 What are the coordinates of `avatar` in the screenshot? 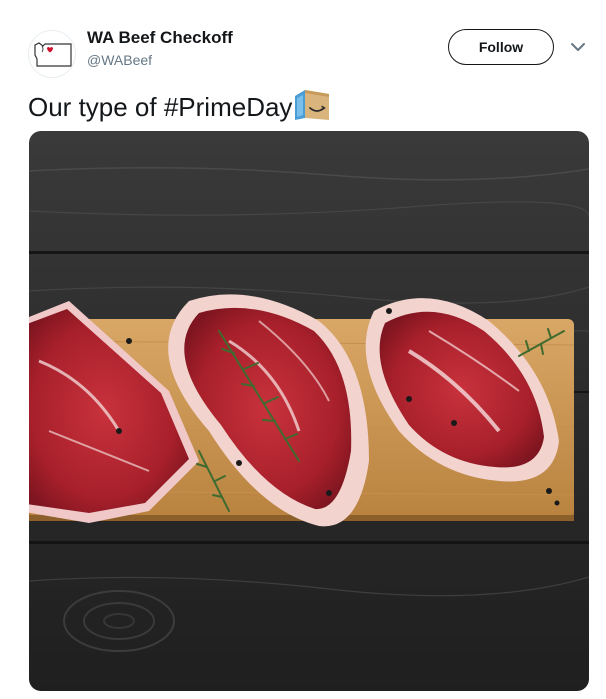 It's located at (52, 54).